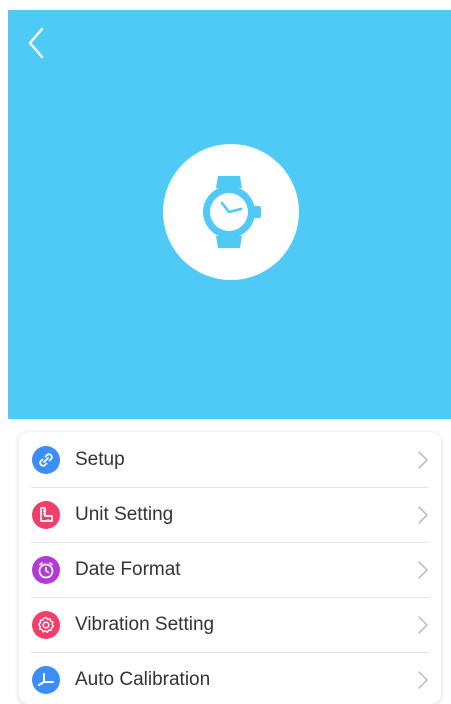 The image size is (451, 704). Describe the element at coordinates (100, 459) in the screenshot. I see `menu-item-label: Setup` at that location.